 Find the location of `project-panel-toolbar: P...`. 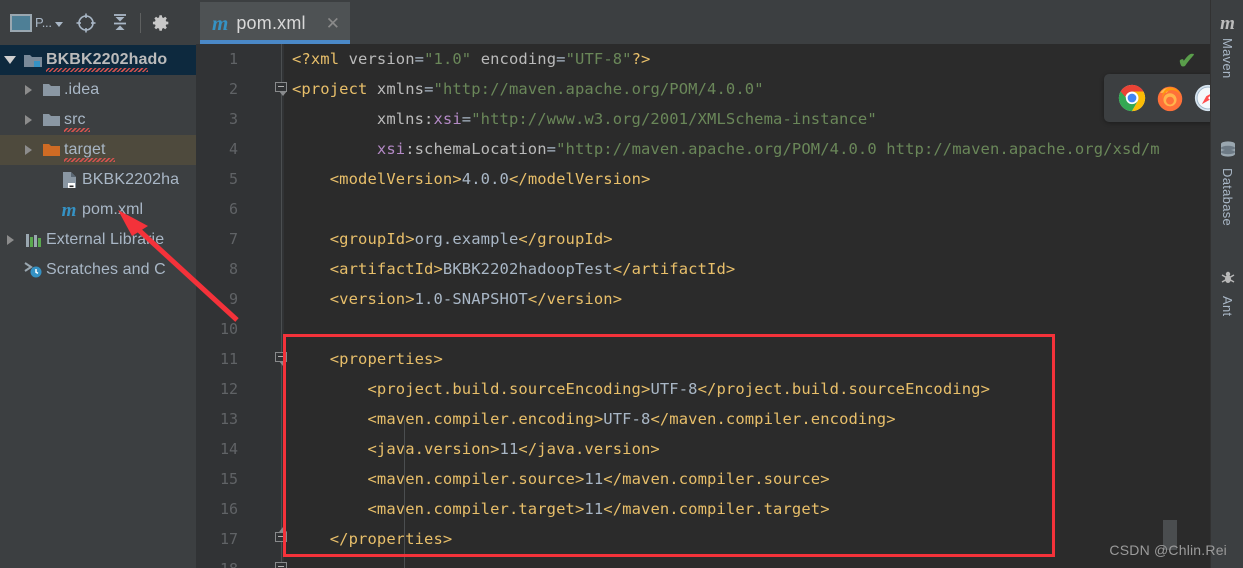

project-panel-toolbar: P... is located at coordinates (98, 22).